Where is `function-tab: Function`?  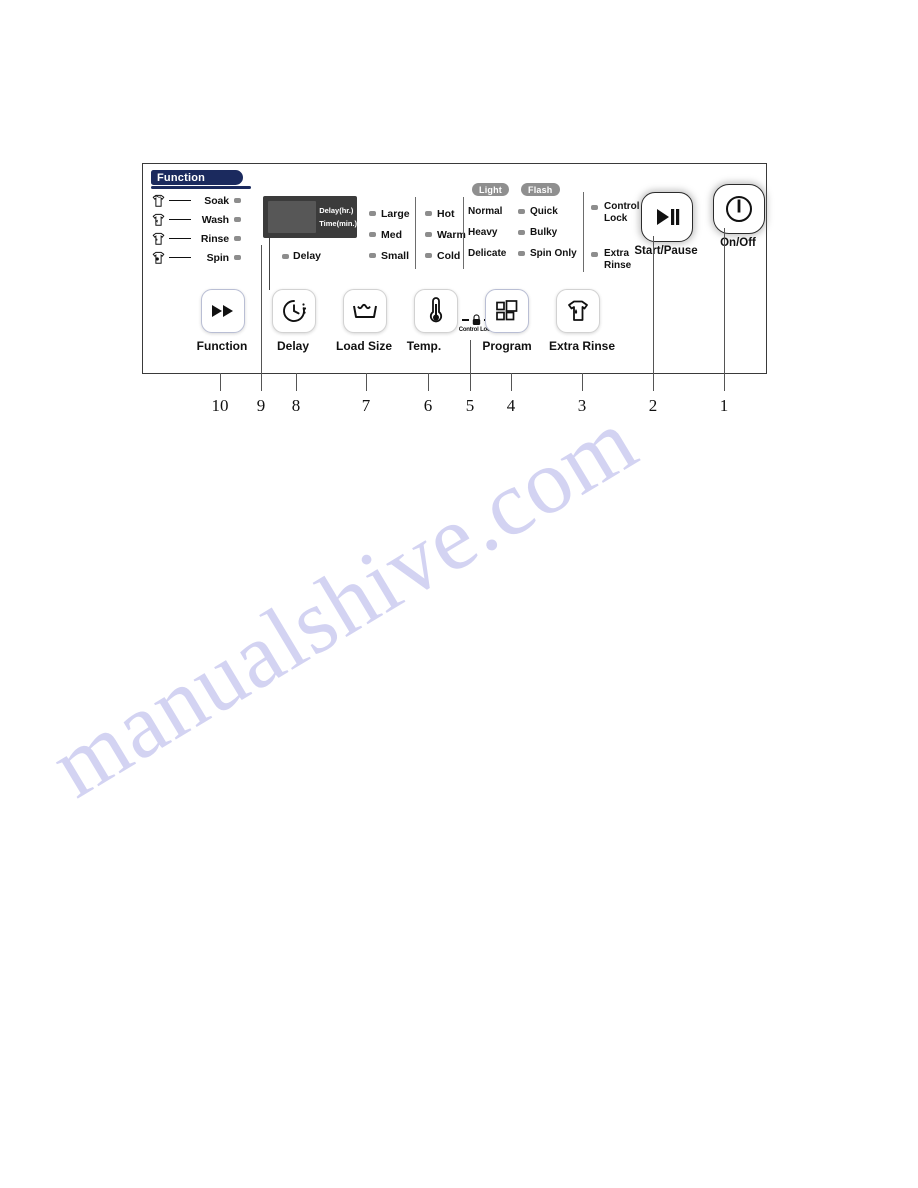
function-tab: Function is located at coordinates (197, 177).